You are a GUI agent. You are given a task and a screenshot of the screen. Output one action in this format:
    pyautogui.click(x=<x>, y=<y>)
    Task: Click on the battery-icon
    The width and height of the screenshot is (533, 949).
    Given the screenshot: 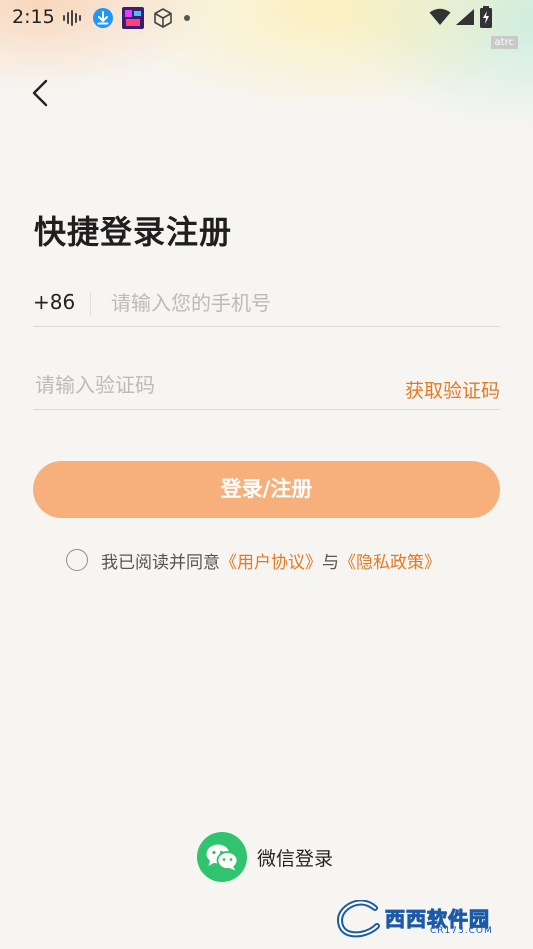 What is the action you would take?
    pyautogui.click(x=486, y=17)
    